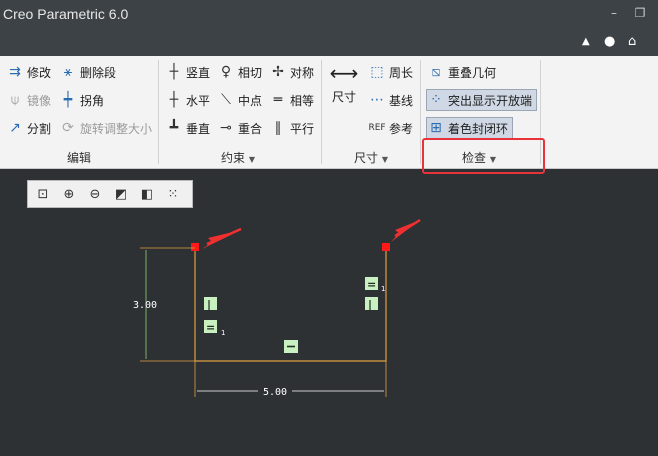  I want to click on midpoint-constraint-tool: ⟍ 中点, so click(239, 100).